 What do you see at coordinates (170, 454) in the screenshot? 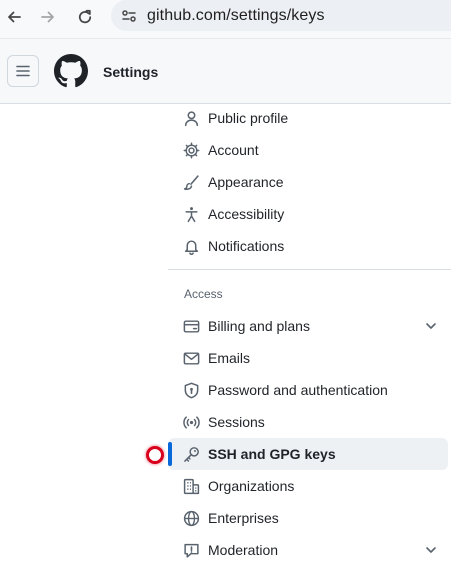
I see `active-indicator` at bounding box center [170, 454].